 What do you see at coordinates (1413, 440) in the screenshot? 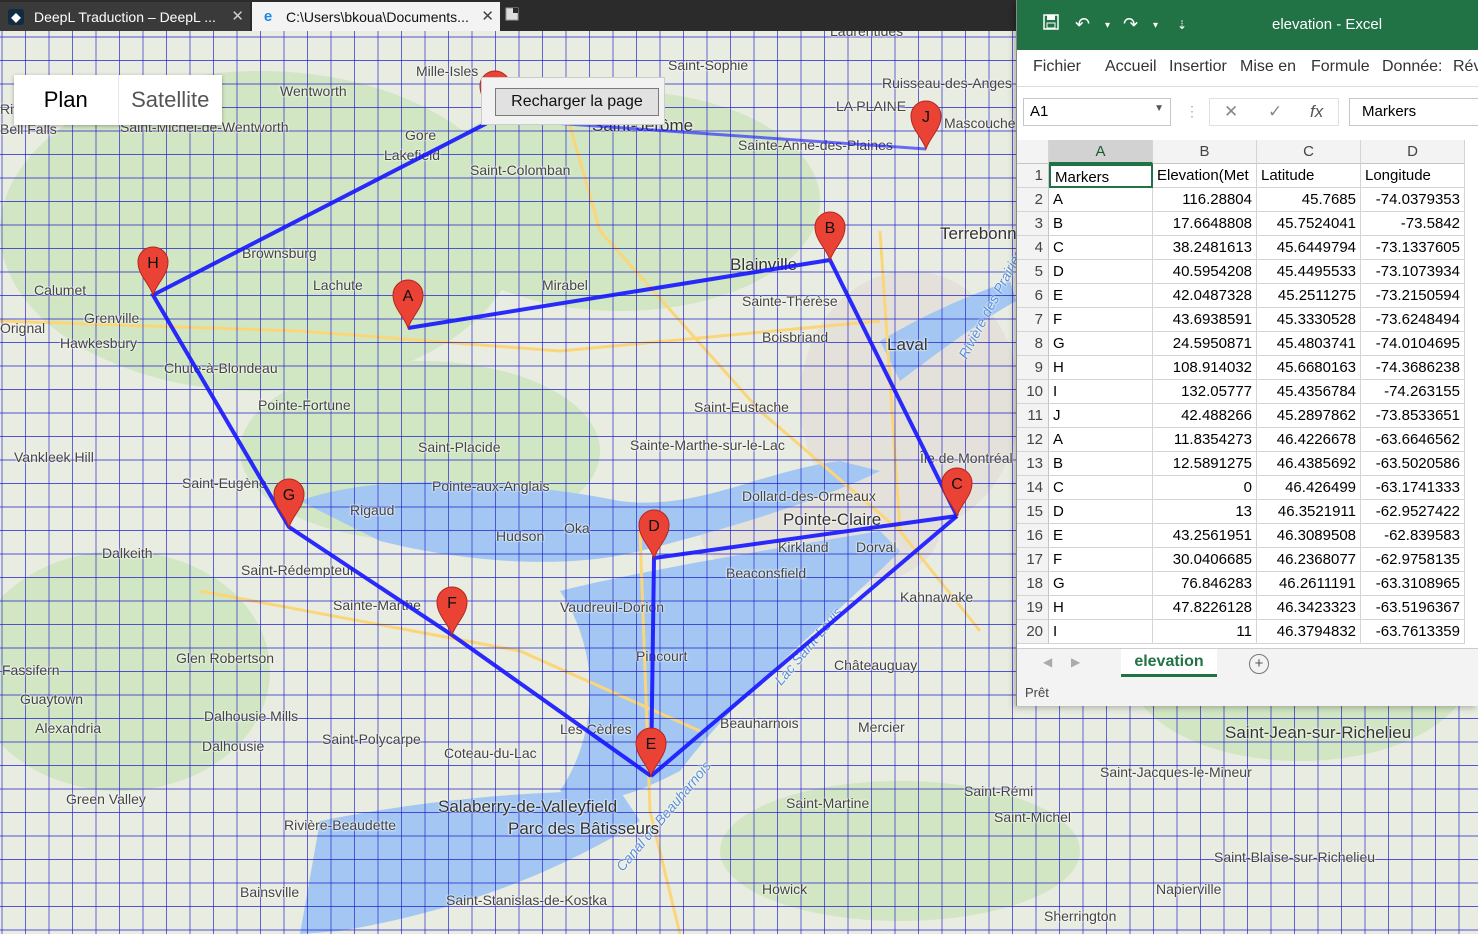
I see `cell: -63.6646562` at bounding box center [1413, 440].